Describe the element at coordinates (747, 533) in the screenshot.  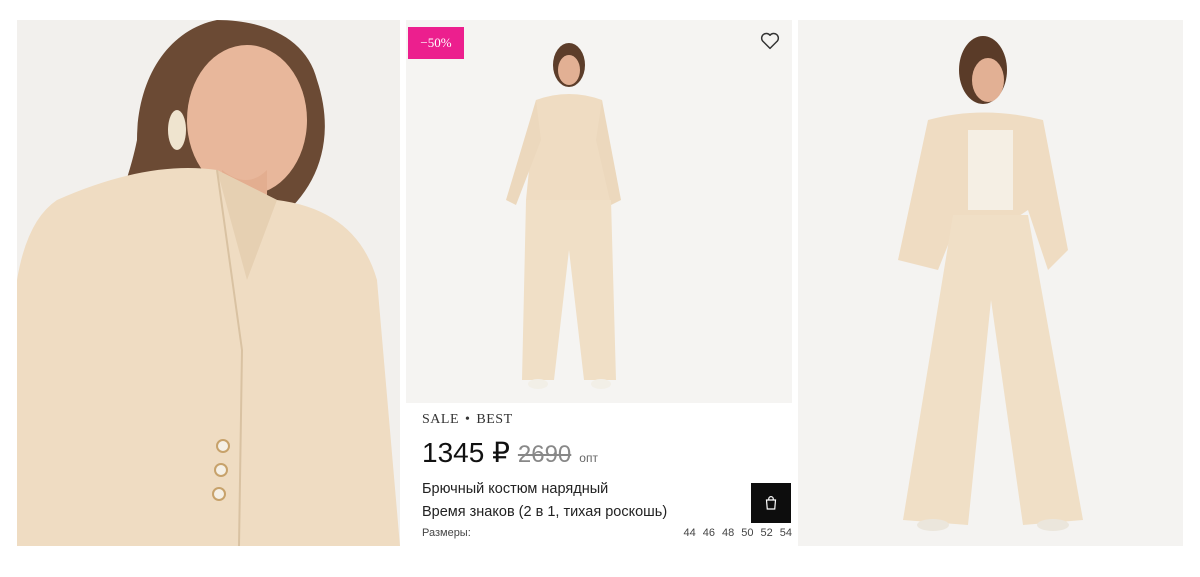
I see `size-option: 50` at that location.